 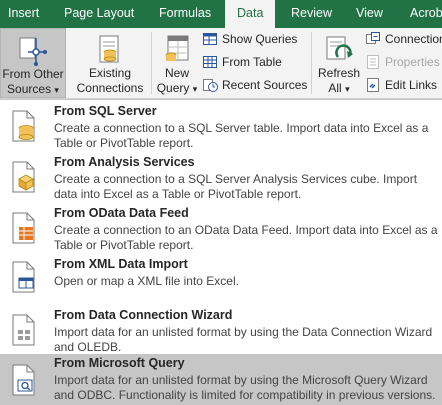 I want to click on menu-item-title: From Data Connection Wizard, so click(x=143, y=315).